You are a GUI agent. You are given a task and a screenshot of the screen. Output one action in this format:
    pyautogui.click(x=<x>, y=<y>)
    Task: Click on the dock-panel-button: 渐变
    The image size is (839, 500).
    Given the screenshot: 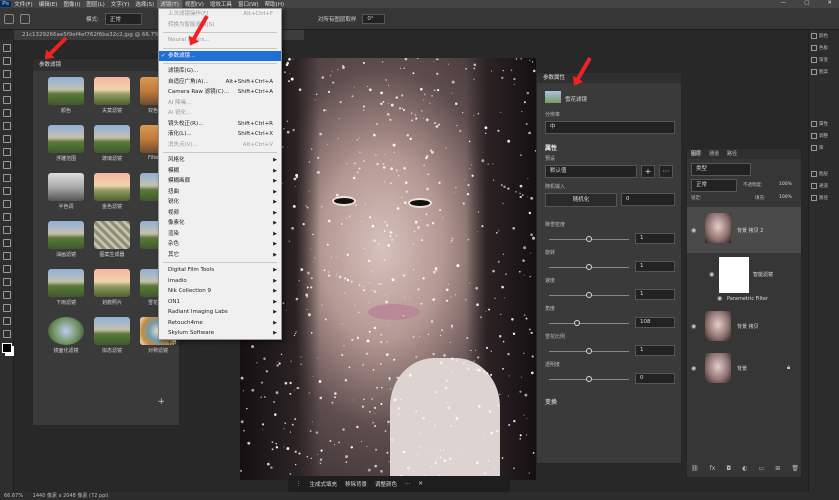 What is the action you would take?
    pyautogui.click(x=824, y=60)
    